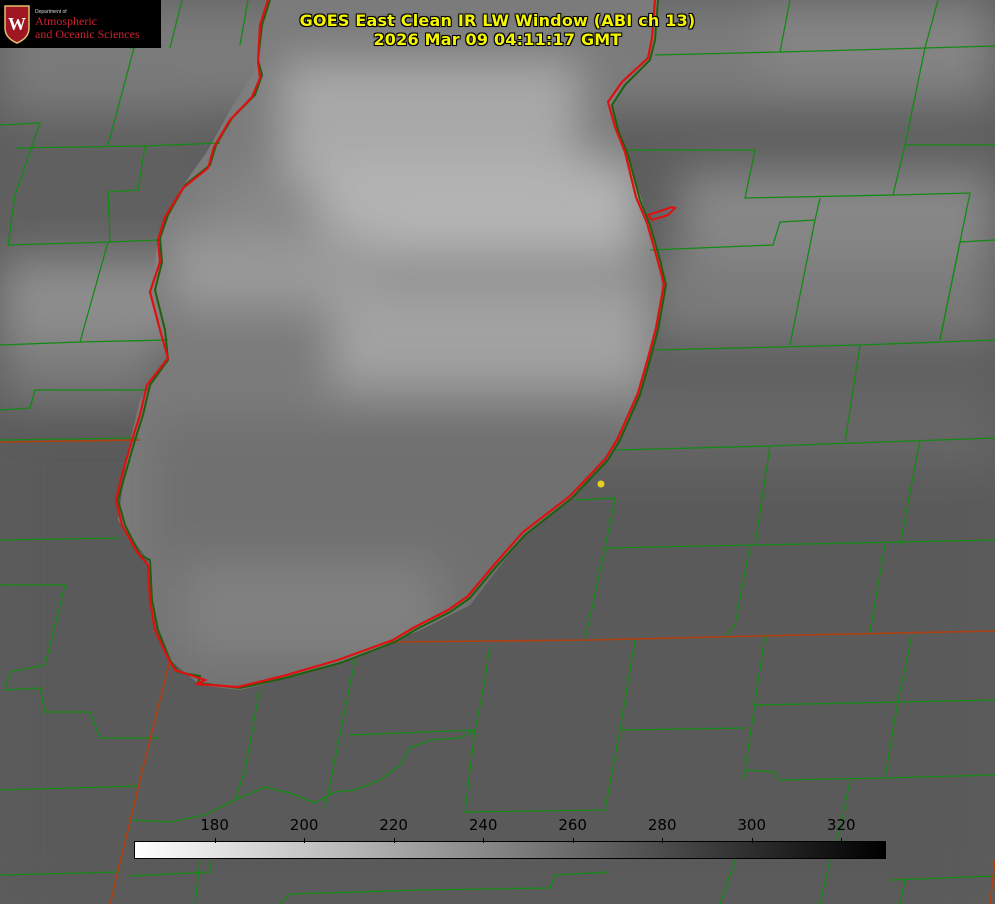 This screenshot has width=995, height=904. I want to click on colorbar-tick-label: 180, so click(214, 825).